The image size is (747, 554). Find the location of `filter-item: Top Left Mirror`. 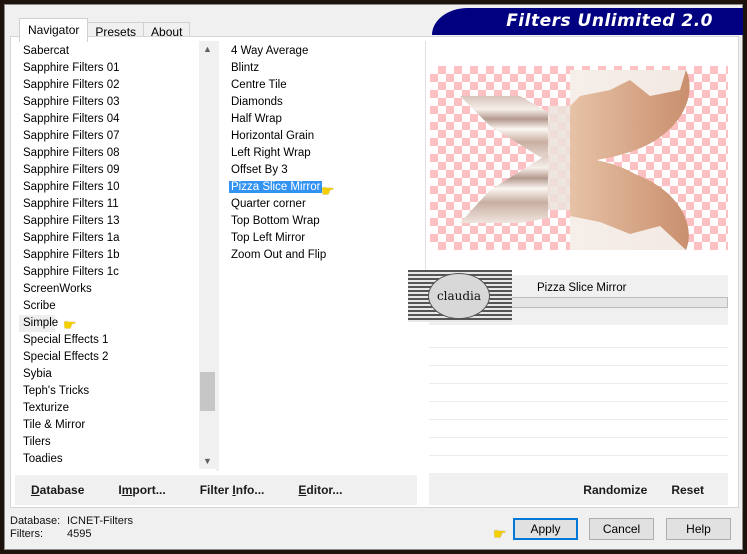

filter-item: Top Left Mirror is located at coordinates (322, 238).